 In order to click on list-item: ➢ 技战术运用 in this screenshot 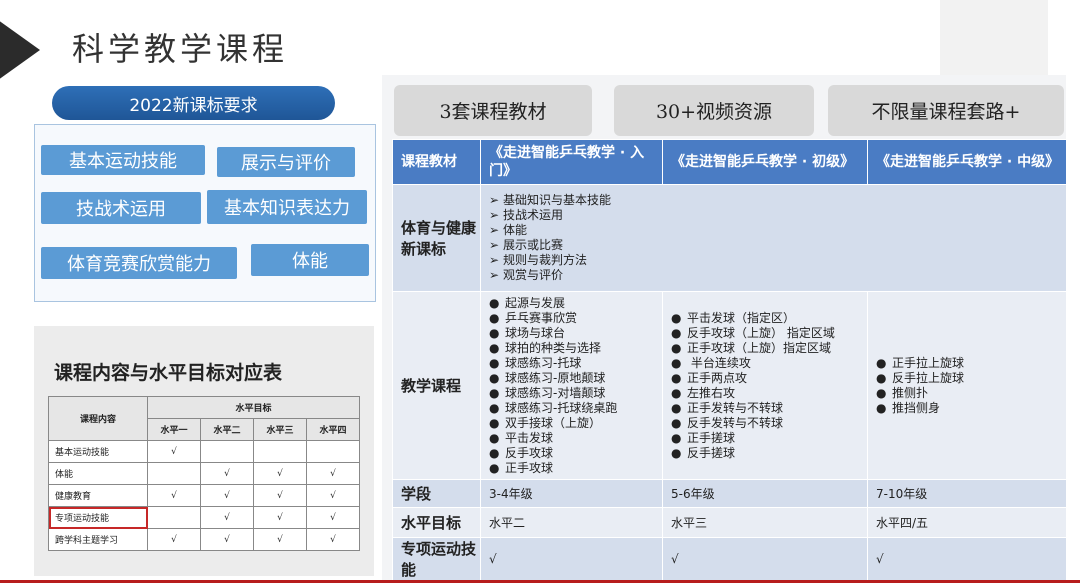, I will do `click(526, 215)`.